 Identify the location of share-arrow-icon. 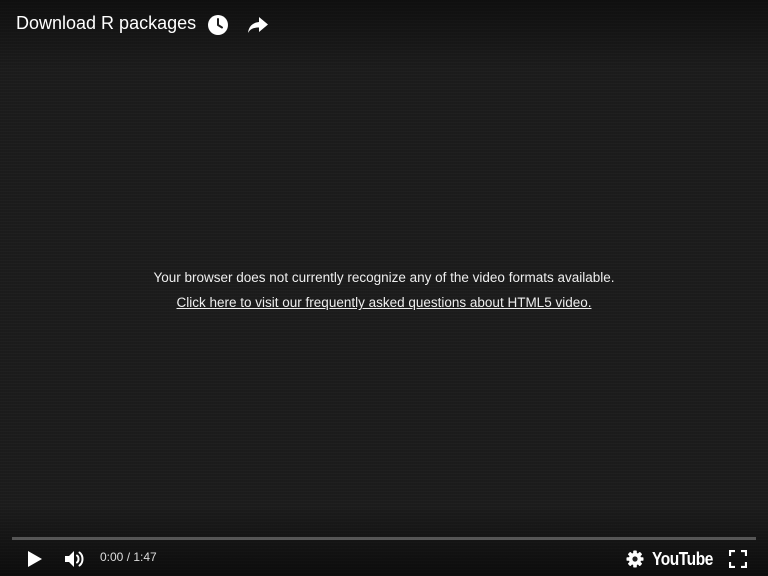
(258, 25).